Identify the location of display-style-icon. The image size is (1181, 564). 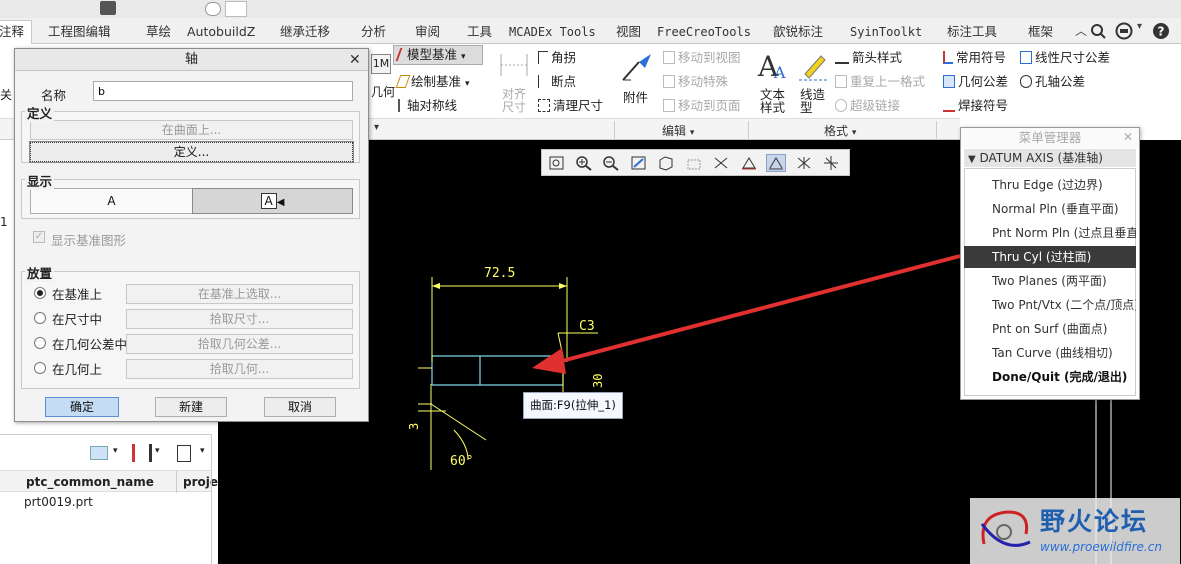
(666, 163).